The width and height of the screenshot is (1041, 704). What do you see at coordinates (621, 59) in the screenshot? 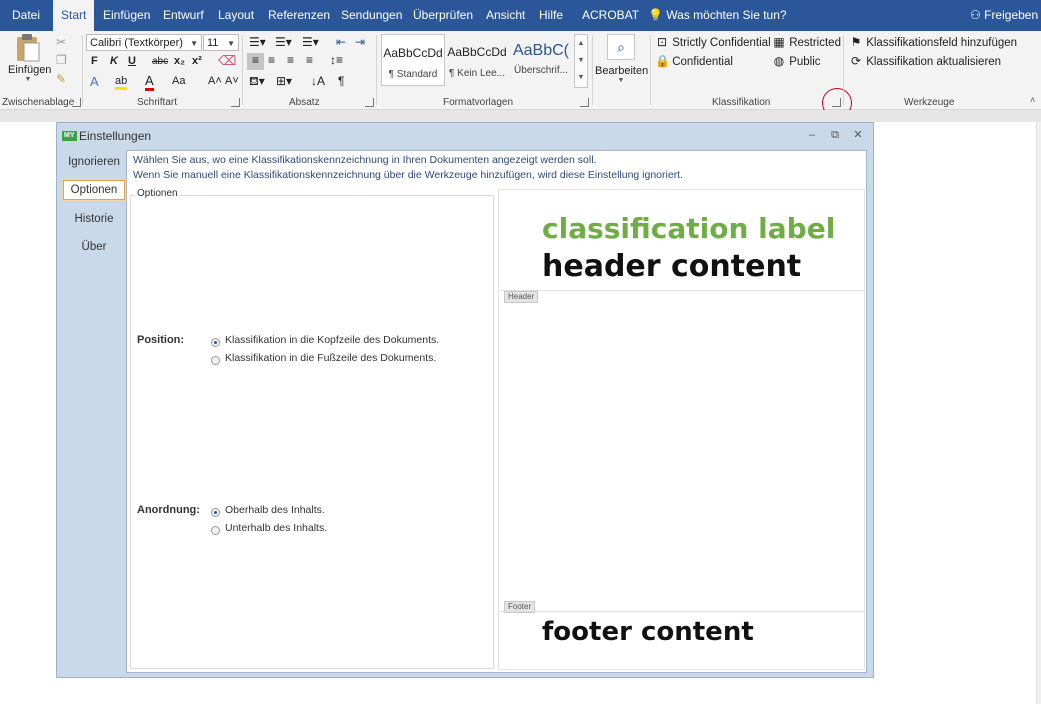
I see `editing-button: ⌕ Bearbeiten ▼` at bounding box center [621, 59].